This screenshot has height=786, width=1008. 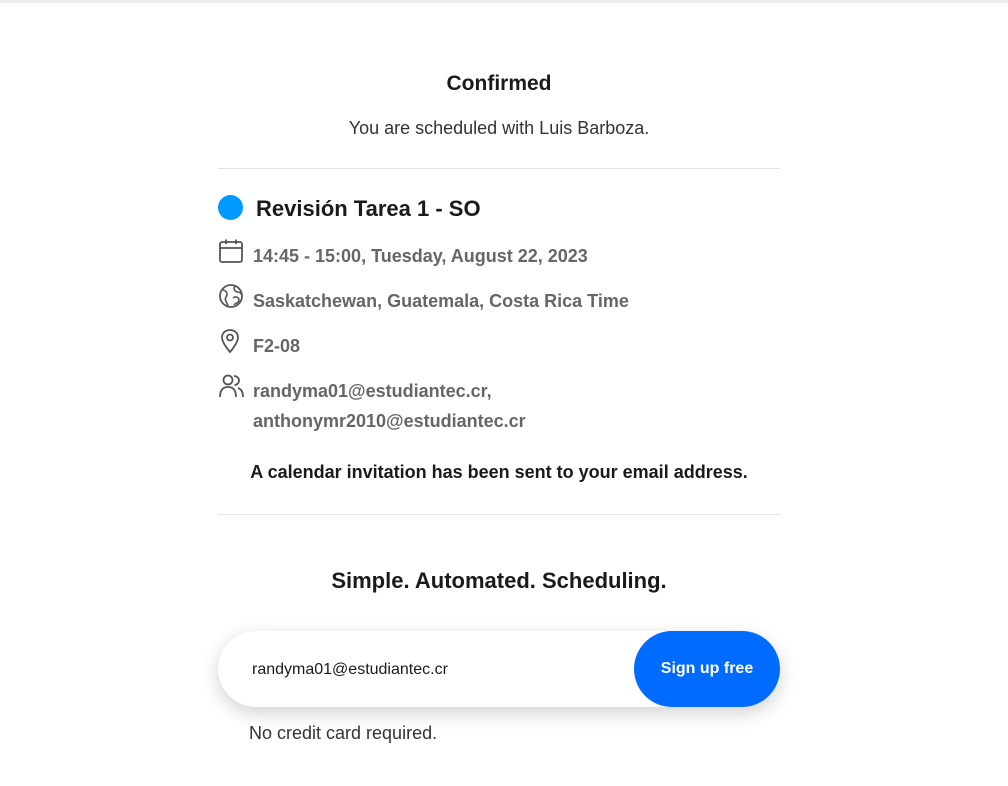 What do you see at coordinates (372, 391) in the screenshot?
I see `invitee-email: randyma01@estudiantec.cr,` at bounding box center [372, 391].